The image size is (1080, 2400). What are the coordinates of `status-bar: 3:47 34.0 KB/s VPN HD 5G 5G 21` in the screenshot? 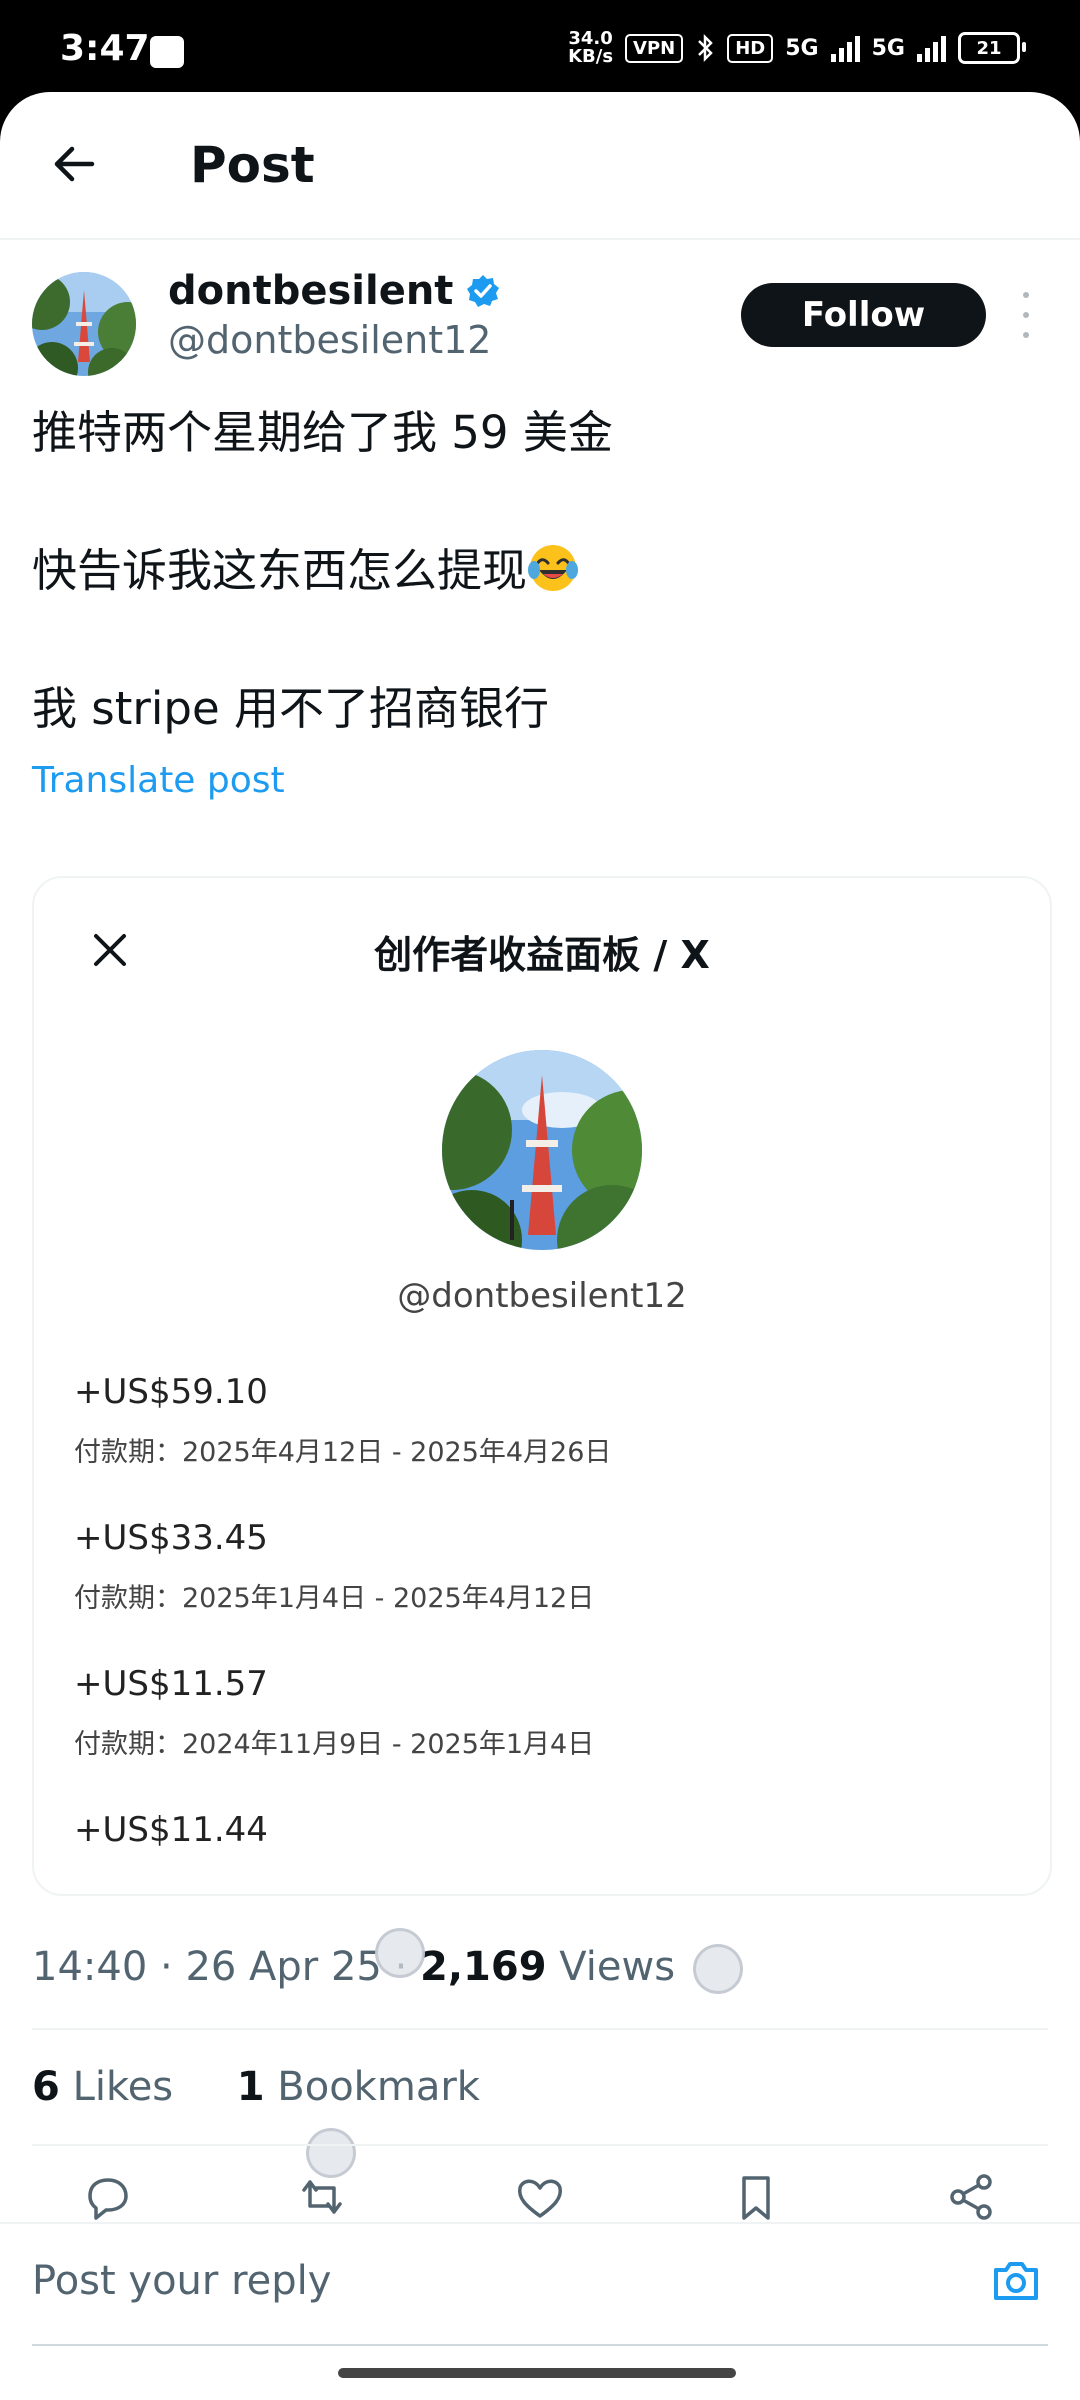 It's located at (540, 46).